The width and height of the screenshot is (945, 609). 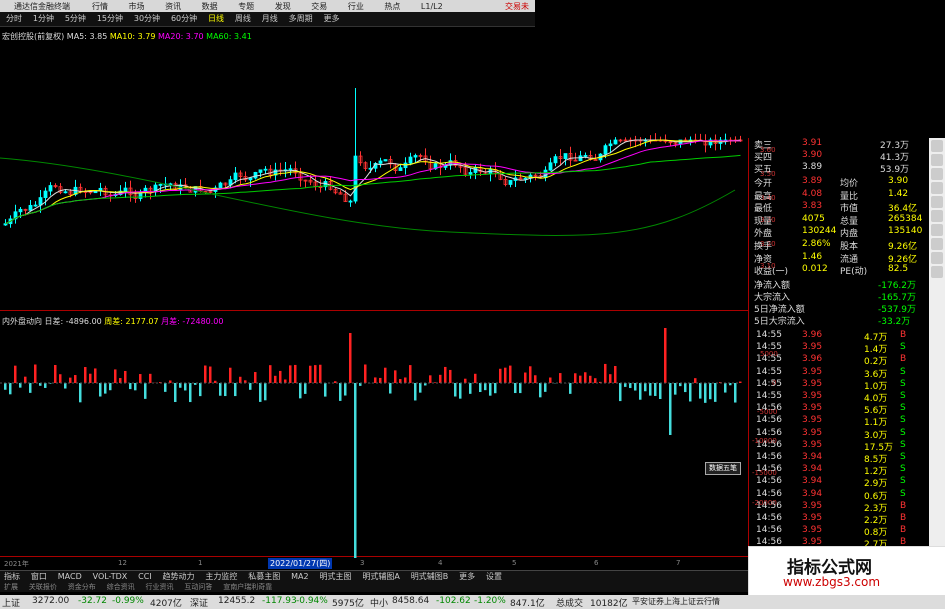 What do you see at coordinates (300, 563) in the screenshot?
I see `cursor-date: 2022/01/27(四)` at bounding box center [300, 563].